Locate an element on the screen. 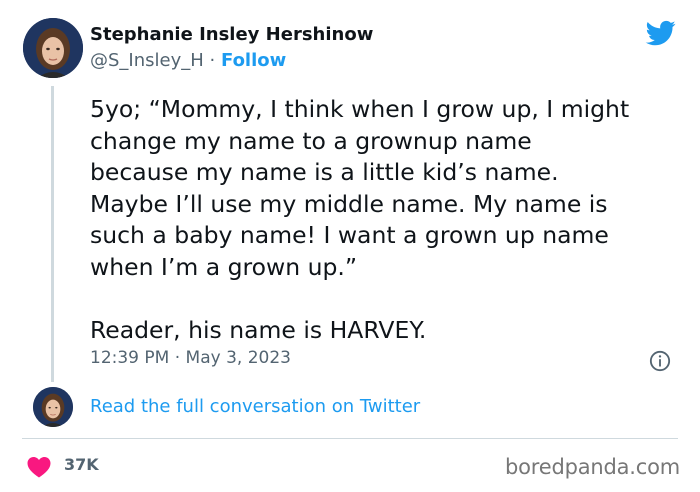  author-handle: @S_Insley_H is located at coordinates (147, 60).